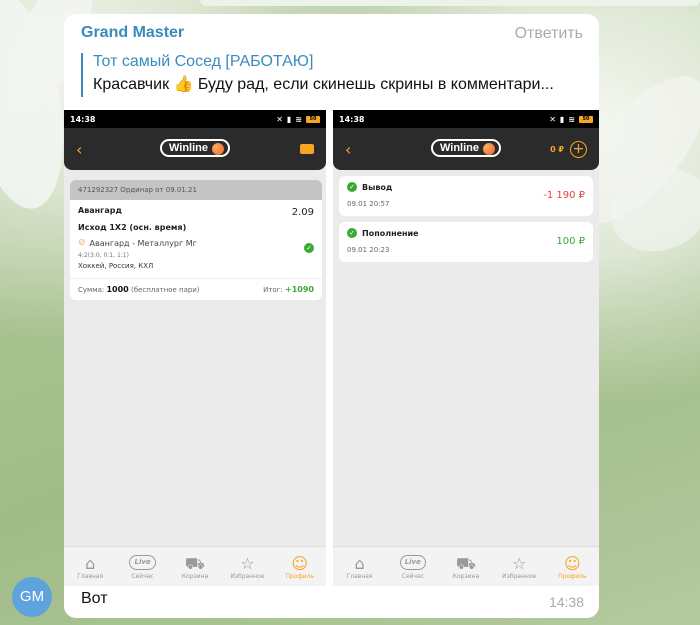 The height and width of the screenshot is (625, 700). What do you see at coordinates (82, 243) in the screenshot?
I see `paperclip-icon: ⊘` at bounding box center [82, 243].